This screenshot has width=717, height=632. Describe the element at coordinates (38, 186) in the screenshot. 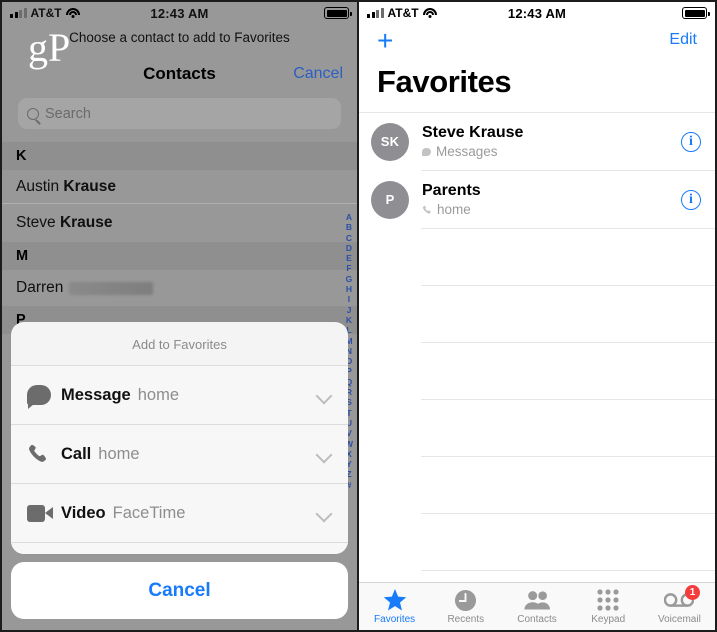

I see `contact-first-name: Austin` at that location.